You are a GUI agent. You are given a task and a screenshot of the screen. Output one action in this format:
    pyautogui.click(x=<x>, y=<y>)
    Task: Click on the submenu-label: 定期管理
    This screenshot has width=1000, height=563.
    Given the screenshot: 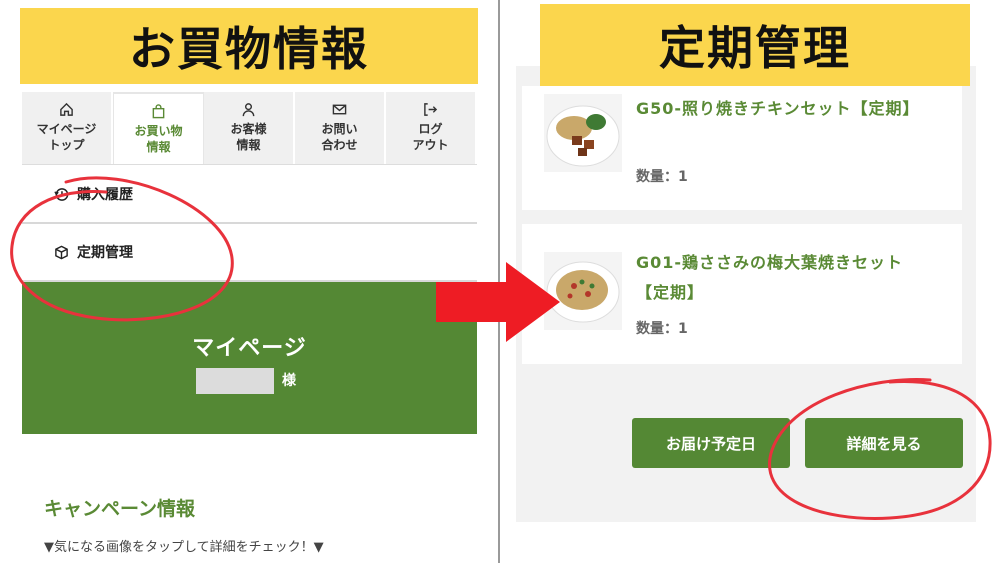 What is the action you would take?
    pyautogui.click(x=105, y=253)
    